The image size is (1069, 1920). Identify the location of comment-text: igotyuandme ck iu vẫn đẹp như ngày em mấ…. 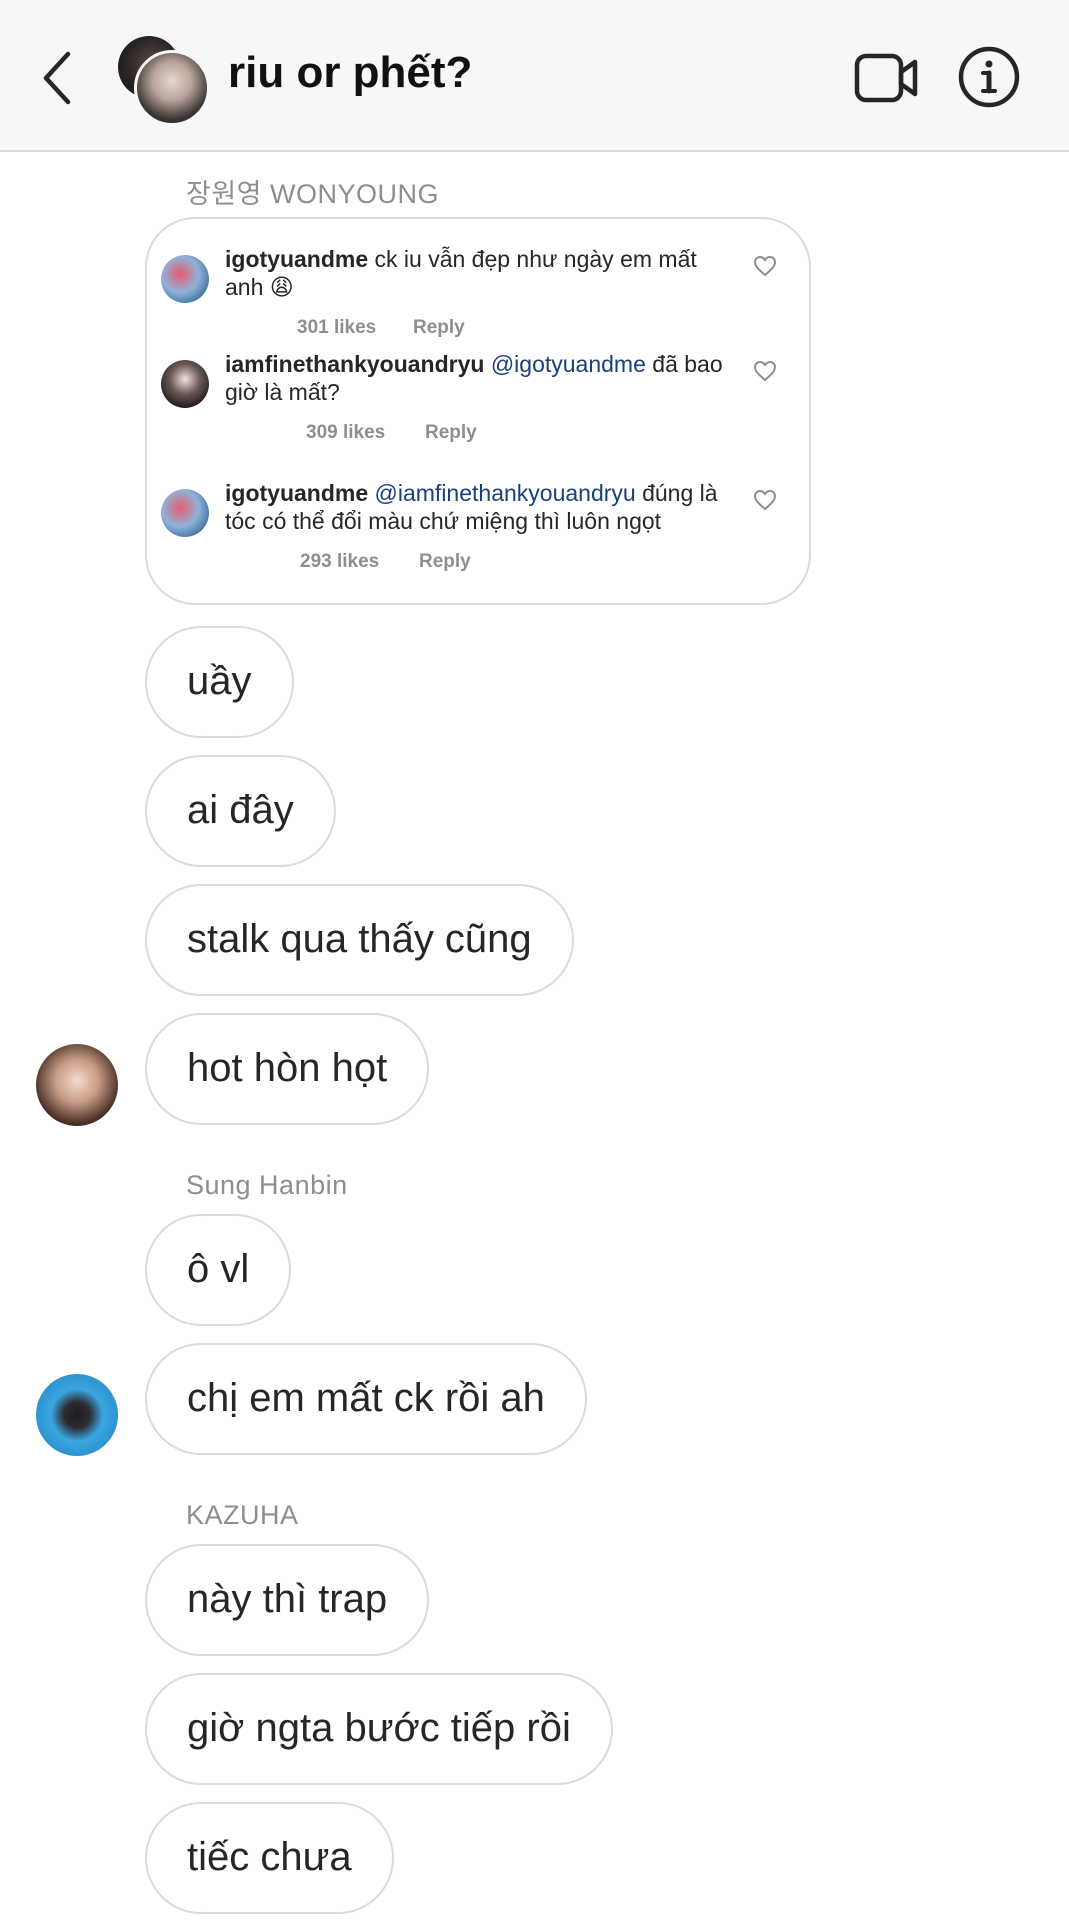
(475, 273).